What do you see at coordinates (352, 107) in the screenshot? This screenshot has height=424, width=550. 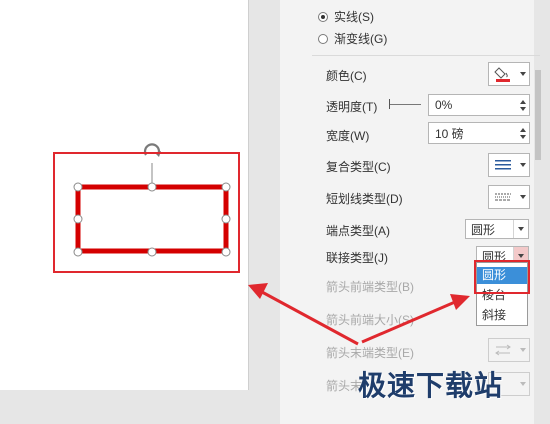 I see `transparency-label: 透明度(T)` at bounding box center [352, 107].